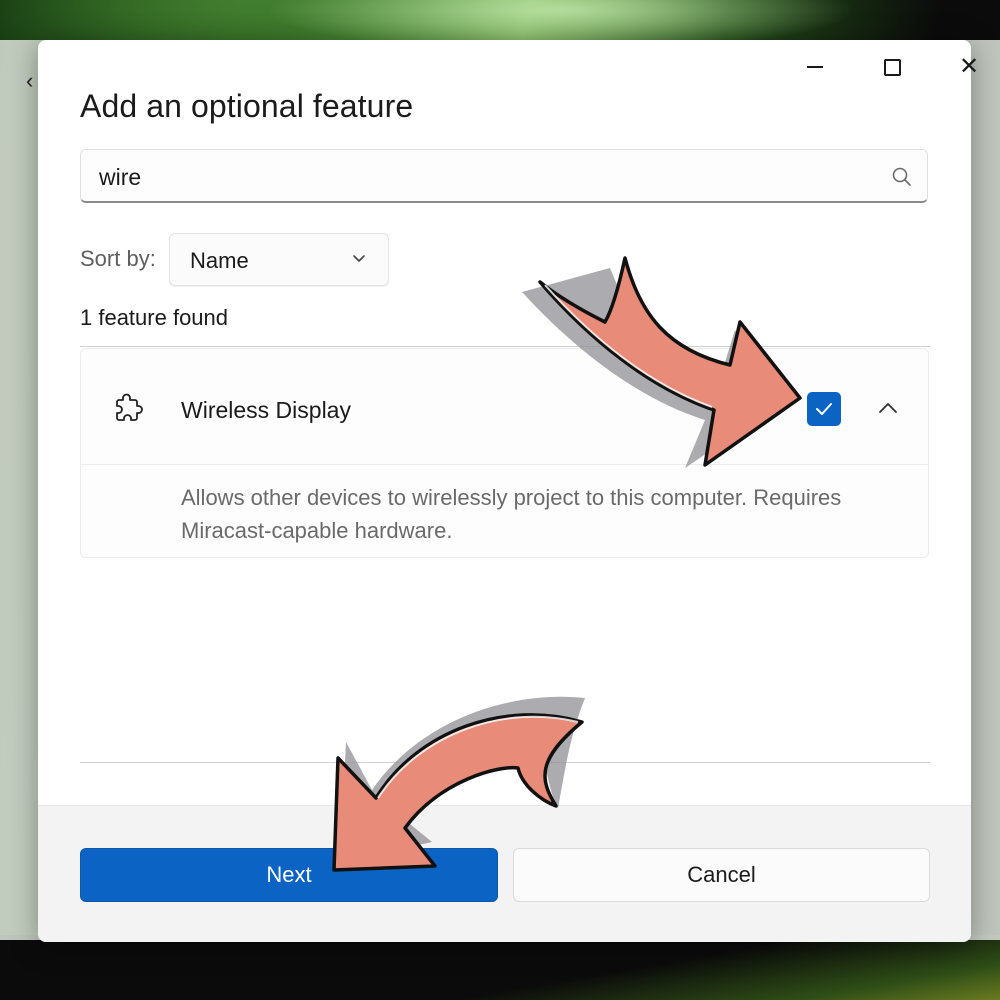  Describe the element at coordinates (888, 408) in the screenshot. I see `chevron-up-icon` at that location.